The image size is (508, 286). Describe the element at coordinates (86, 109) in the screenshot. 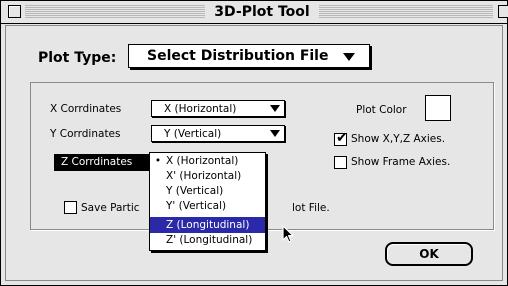

I see `x-coordinates-label: X Corrdinates` at that location.